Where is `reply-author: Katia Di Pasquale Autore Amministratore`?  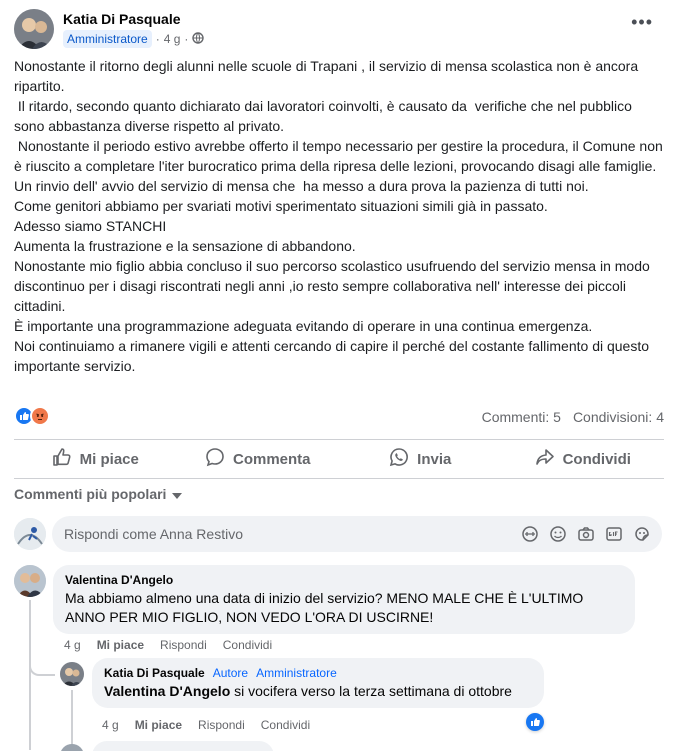
reply-author: Katia Di Pasquale Autore Amministratore is located at coordinates (318, 673).